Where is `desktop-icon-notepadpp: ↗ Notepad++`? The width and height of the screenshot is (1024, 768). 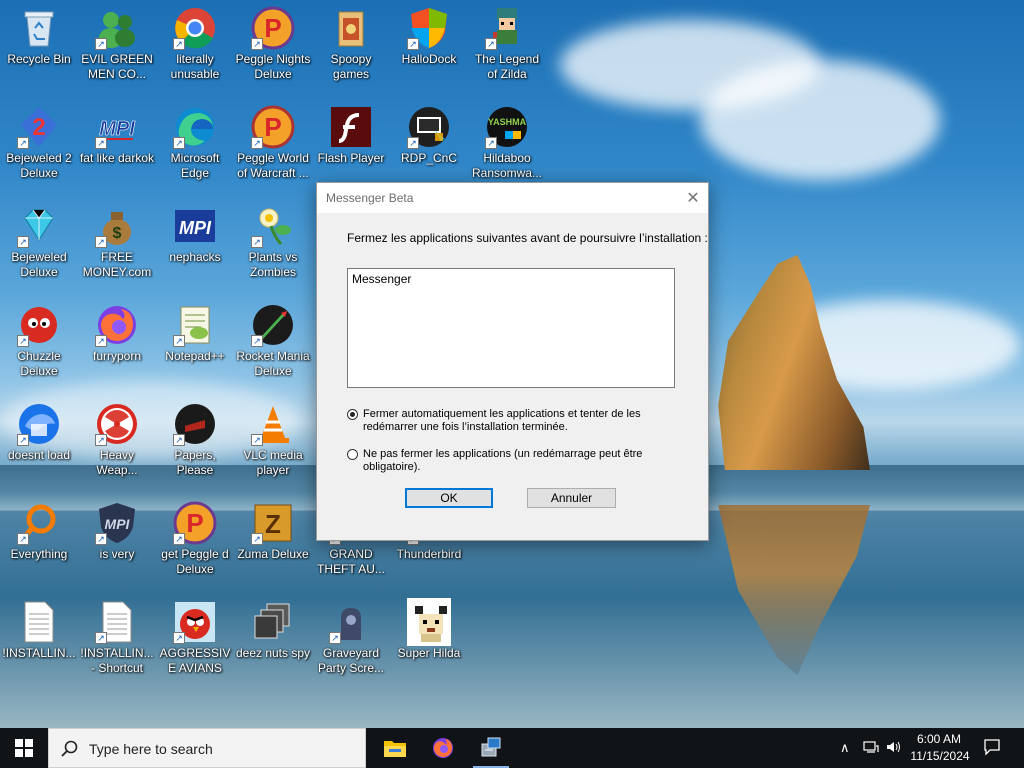 desktop-icon-notepadpp: ↗ Notepad++ is located at coordinates (195, 346).